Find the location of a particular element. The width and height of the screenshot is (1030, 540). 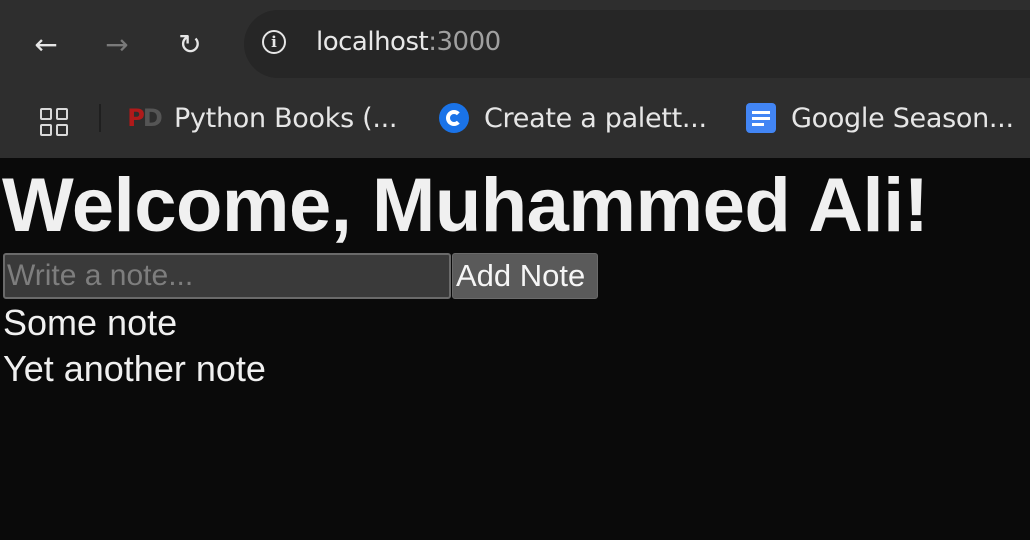

forward-button: → is located at coordinates (117, 44).